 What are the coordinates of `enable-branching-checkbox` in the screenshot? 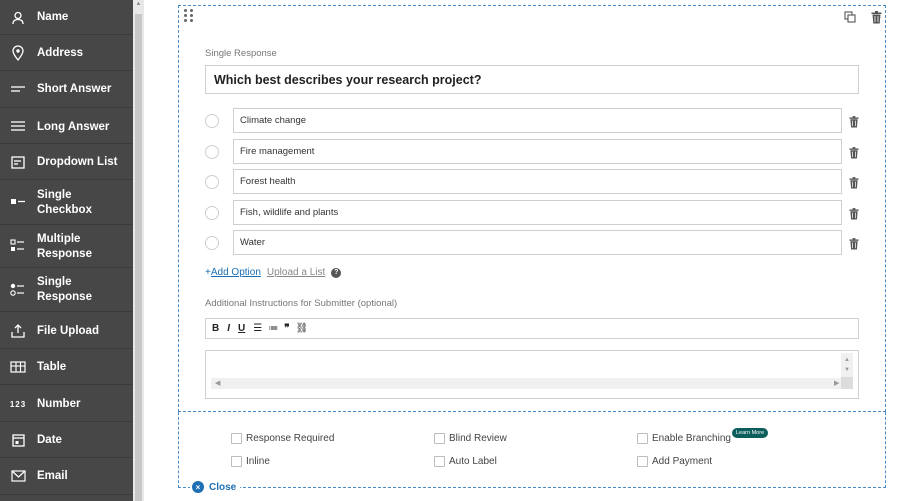 It's located at (642, 438).